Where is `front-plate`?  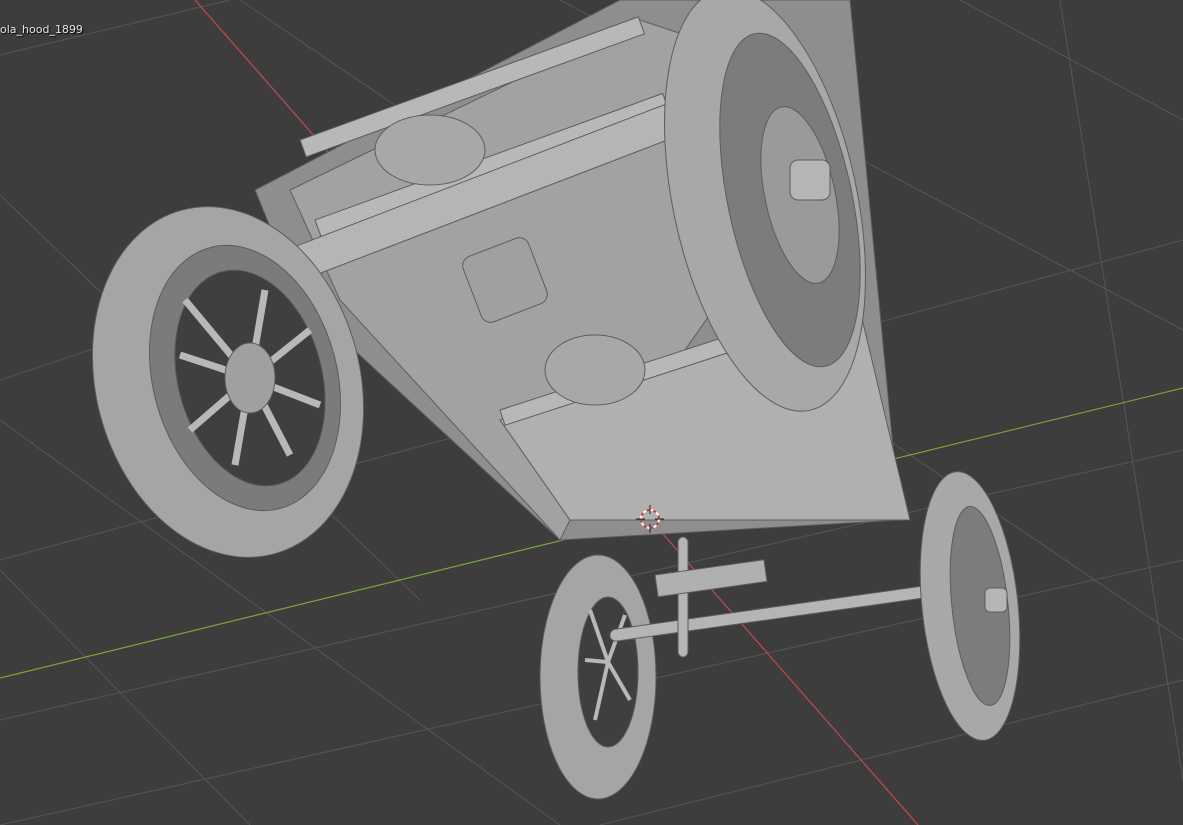 front-plate is located at coordinates (711, 578).